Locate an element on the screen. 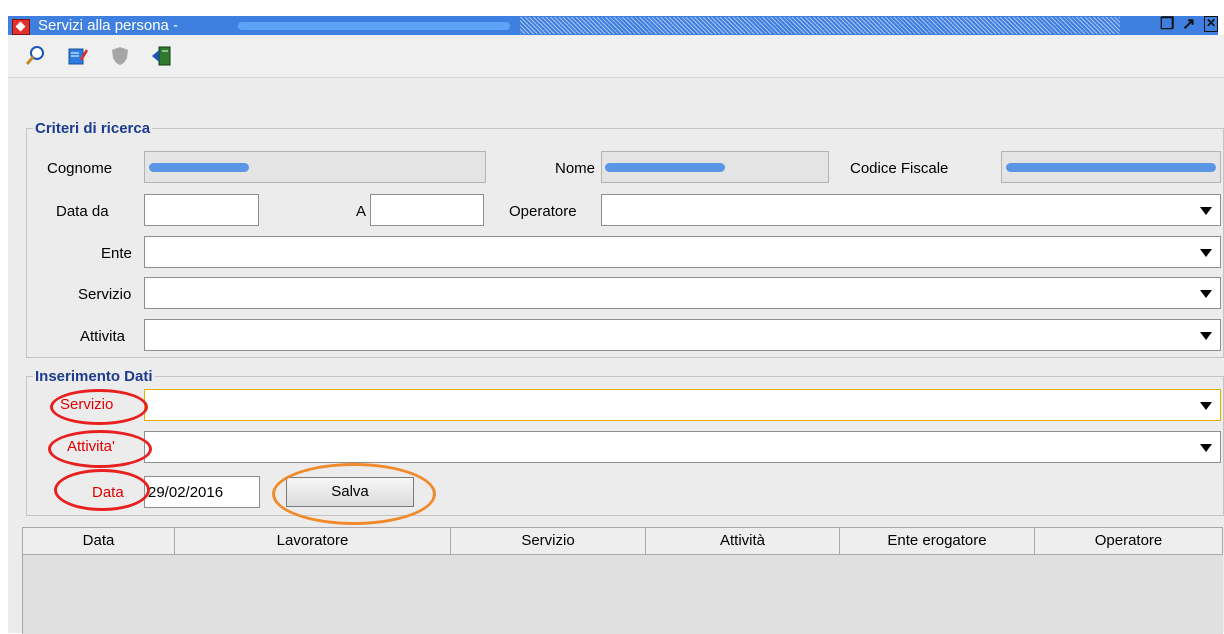 This screenshot has height=634, width=1224. cognome-field is located at coordinates (315, 167).